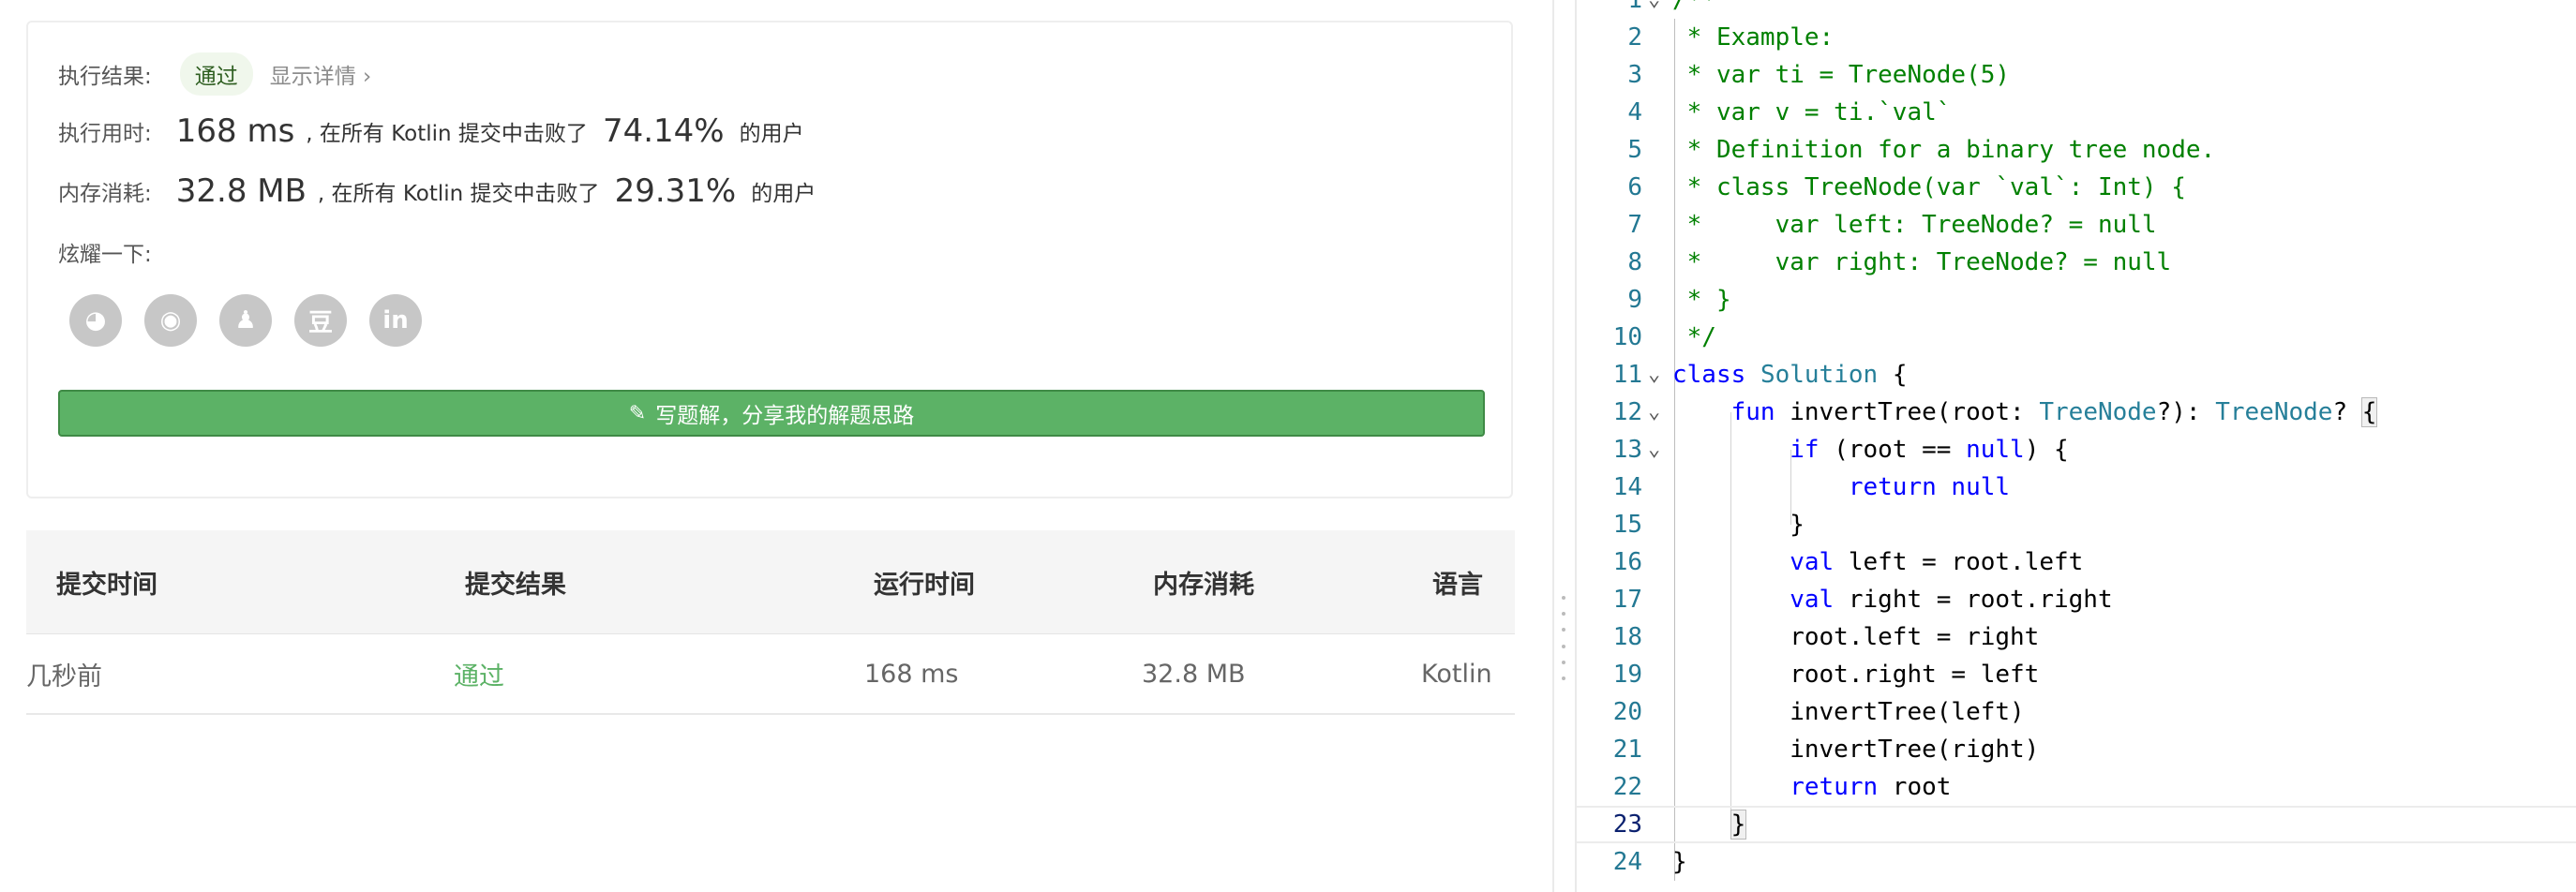 This screenshot has height=892, width=2576. Describe the element at coordinates (245, 320) in the screenshot. I see `qq-icon: ♟` at that location.